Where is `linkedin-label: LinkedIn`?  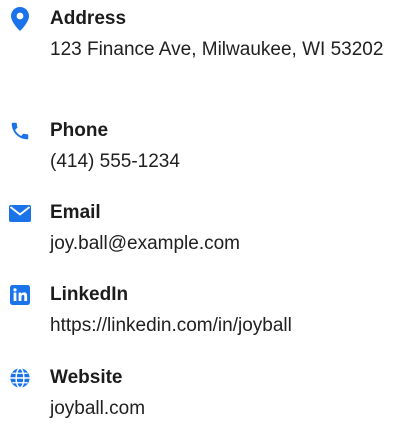
linkedin-label: LinkedIn is located at coordinates (89, 294).